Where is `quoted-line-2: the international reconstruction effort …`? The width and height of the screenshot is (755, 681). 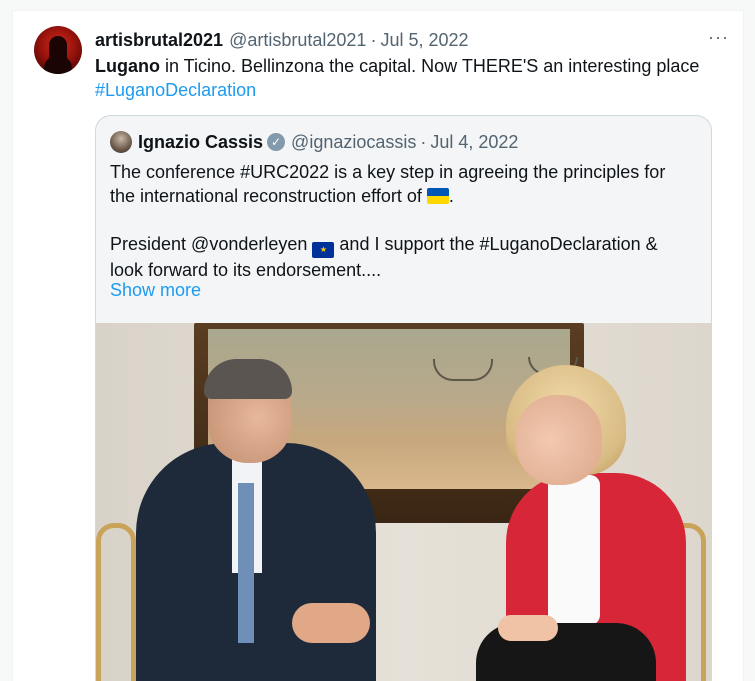 quoted-line-2: the international reconstruction effort … is located at coordinates (282, 196).